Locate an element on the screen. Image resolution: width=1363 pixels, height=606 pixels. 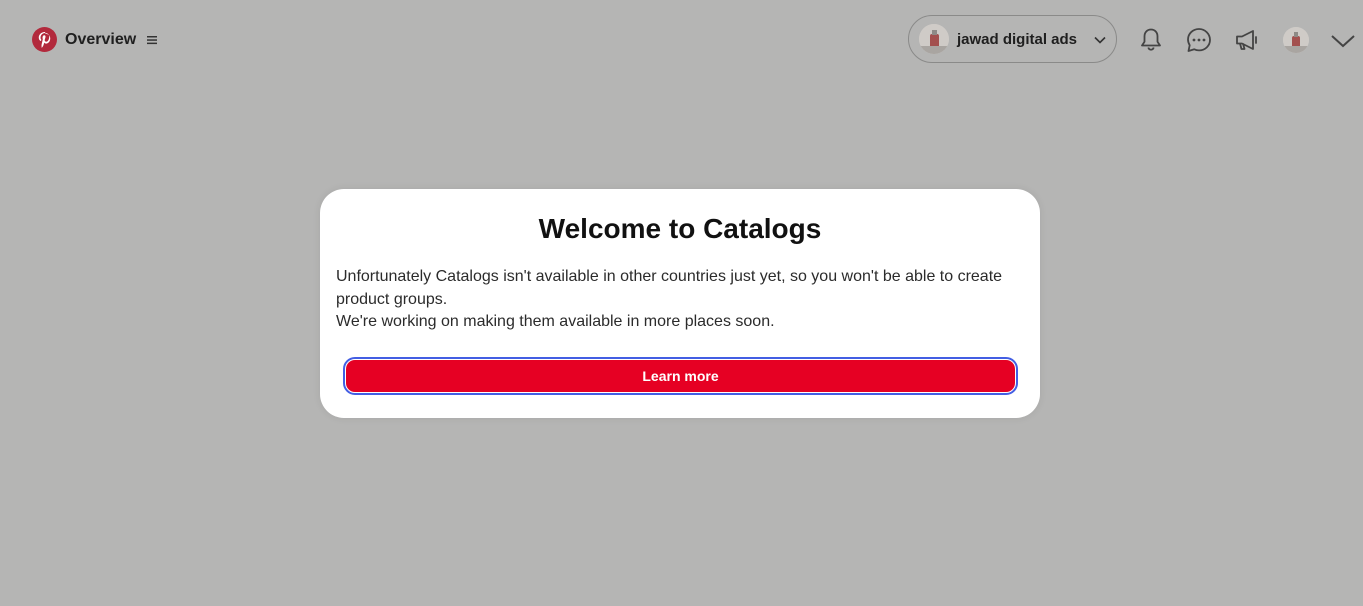
account-avatar-image-icon is located at coordinates (934, 39).